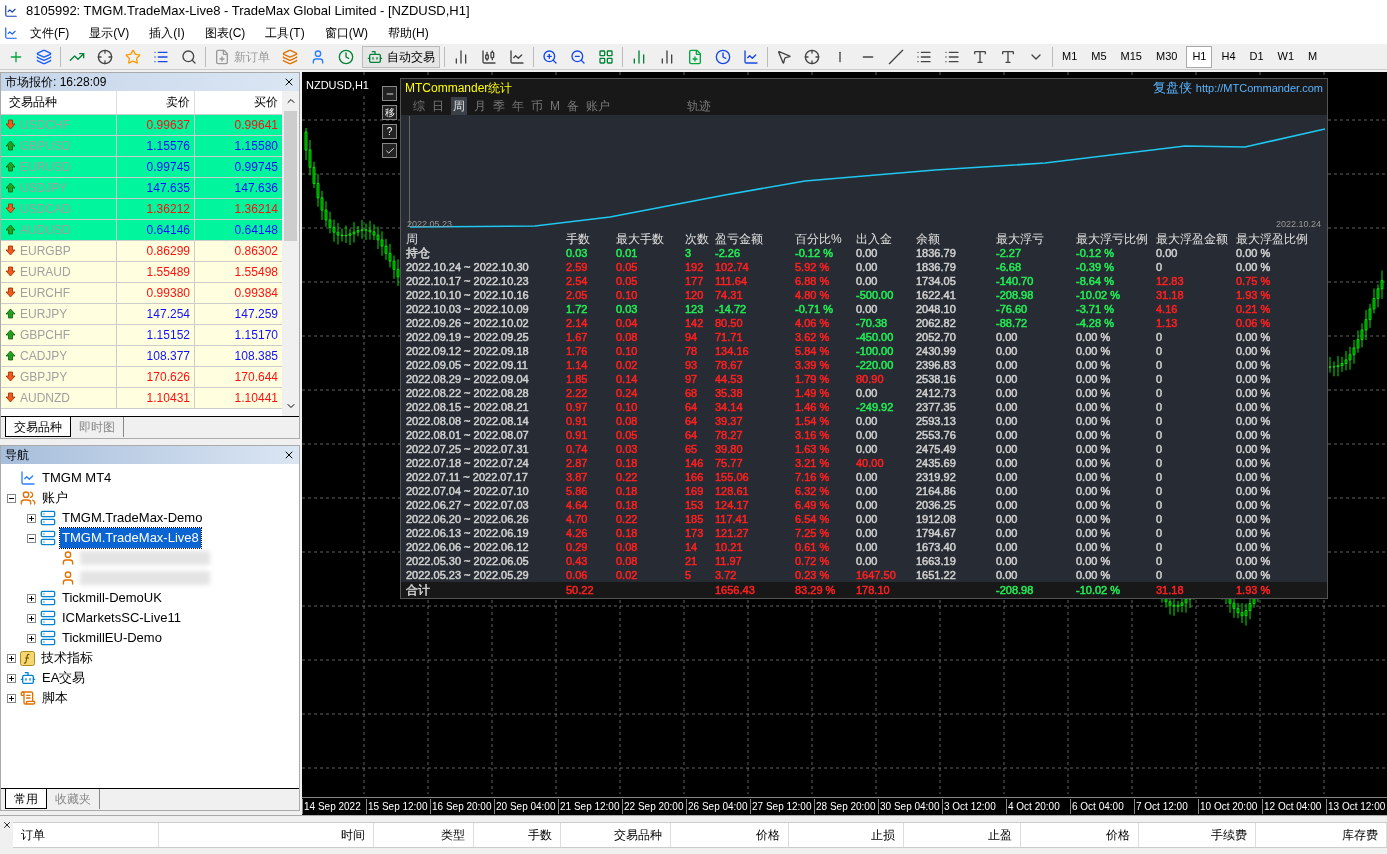  What do you see at coordinates (318, 56) in the screenshot?
I see `user-icon` at bounding box center [318, 56].